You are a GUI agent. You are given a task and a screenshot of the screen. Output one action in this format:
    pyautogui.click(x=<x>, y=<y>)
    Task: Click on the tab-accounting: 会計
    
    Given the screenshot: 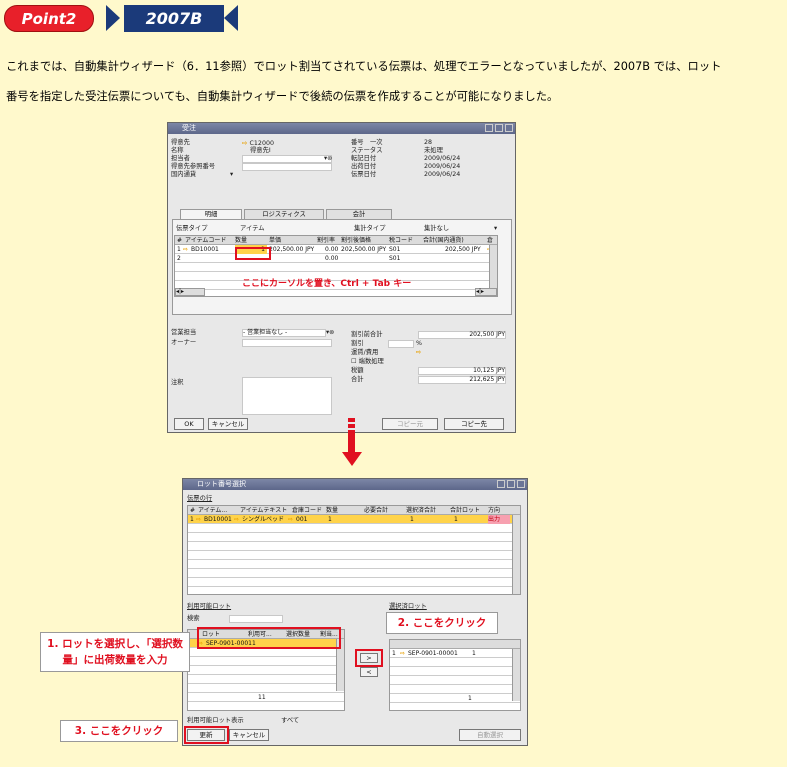 What is the action you would take?
    pyautogui.click(x=359, y=214)
    